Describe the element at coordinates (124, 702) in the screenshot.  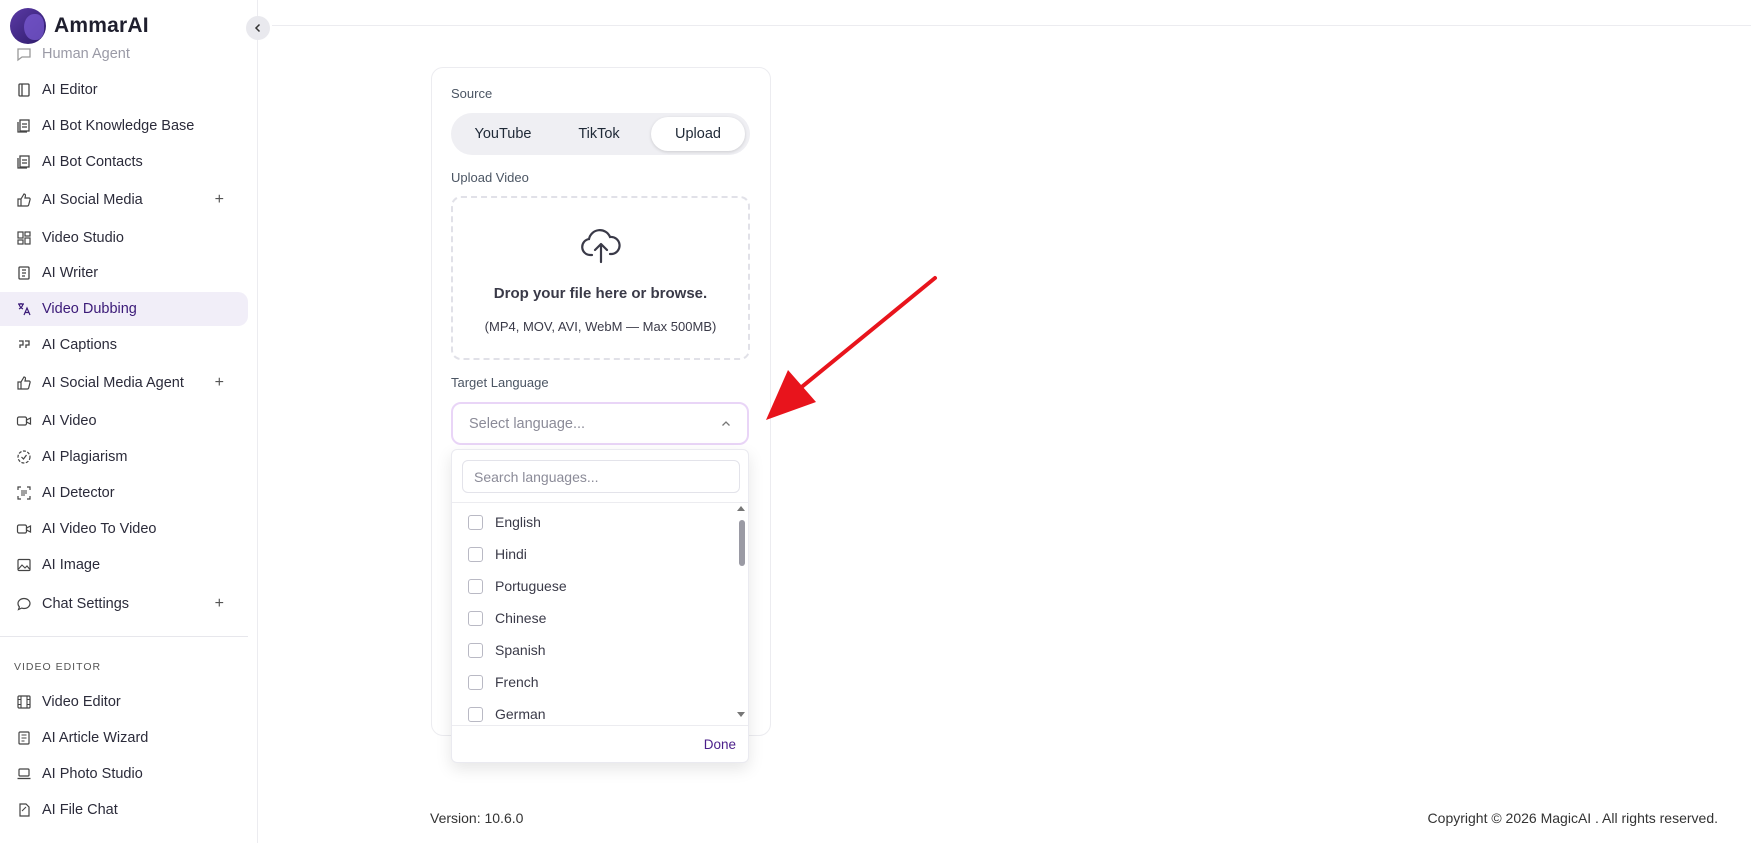
I see `sidebar-item-video-editor: Video Editor` at that location.